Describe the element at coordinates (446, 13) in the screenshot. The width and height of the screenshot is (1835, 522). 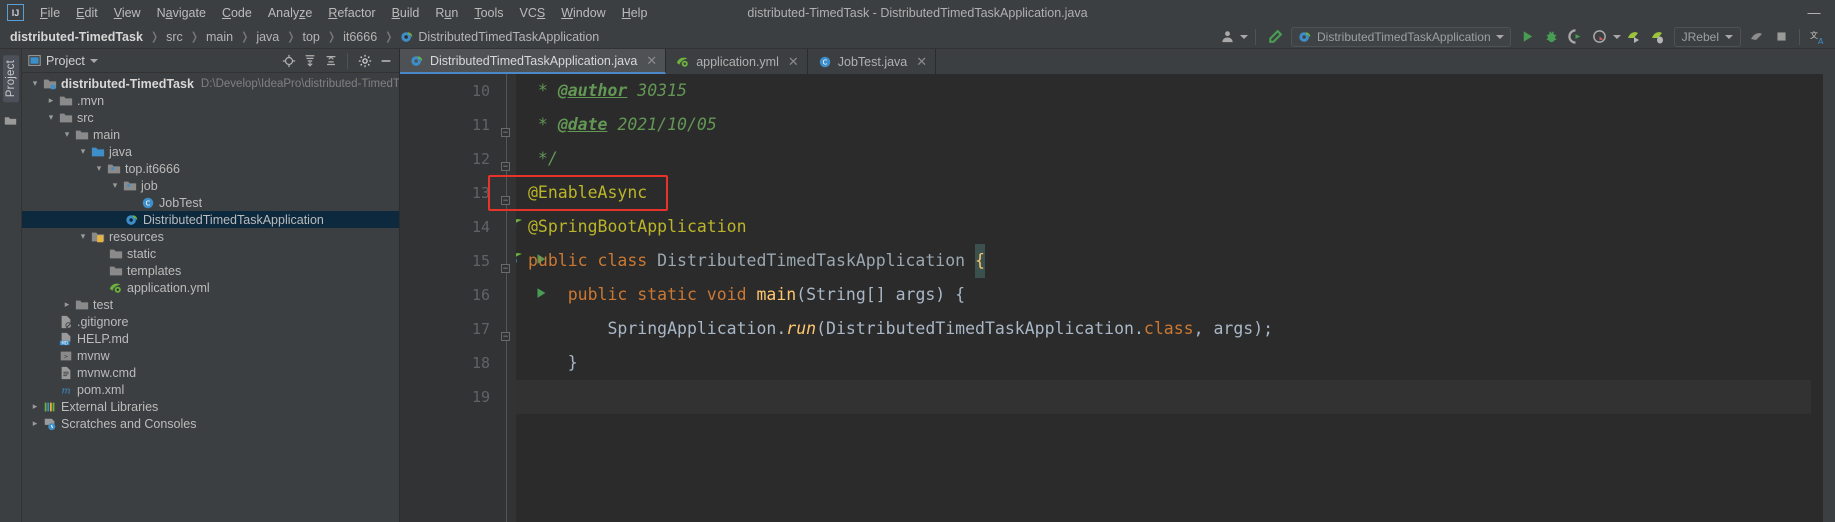
I see `menu-run: Run` at that location.